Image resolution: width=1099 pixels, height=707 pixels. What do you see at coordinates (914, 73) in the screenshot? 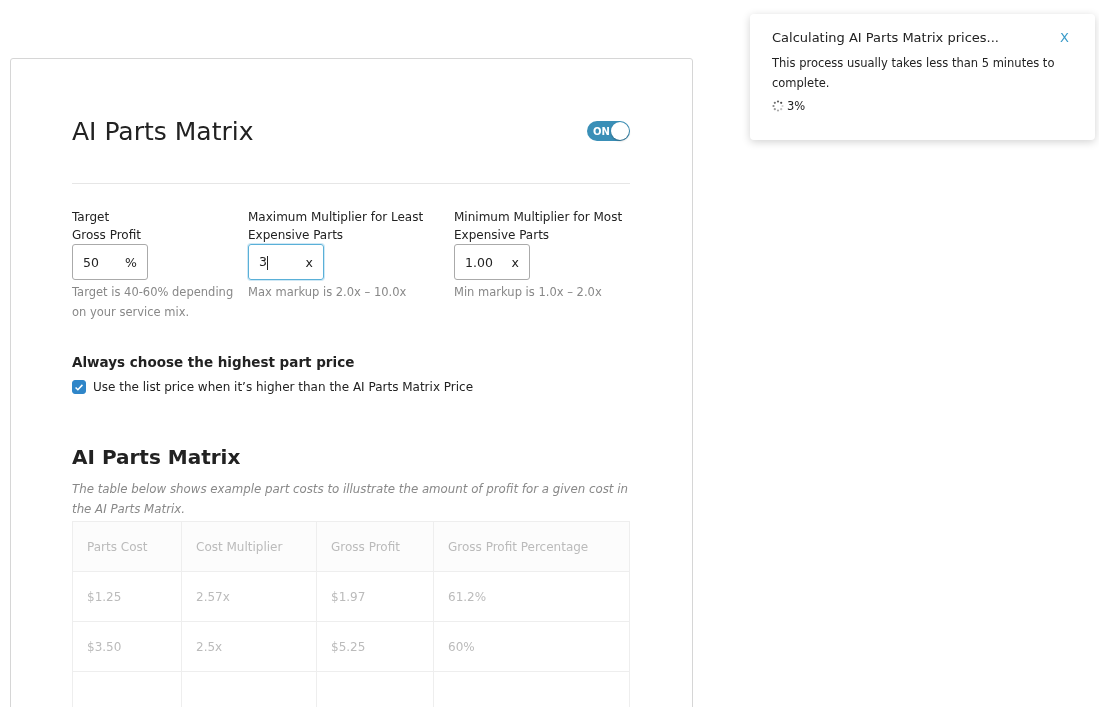
I see `toast-message: This process usually takes less than 5 minutes to complete.` at bounding box center [914, 73].